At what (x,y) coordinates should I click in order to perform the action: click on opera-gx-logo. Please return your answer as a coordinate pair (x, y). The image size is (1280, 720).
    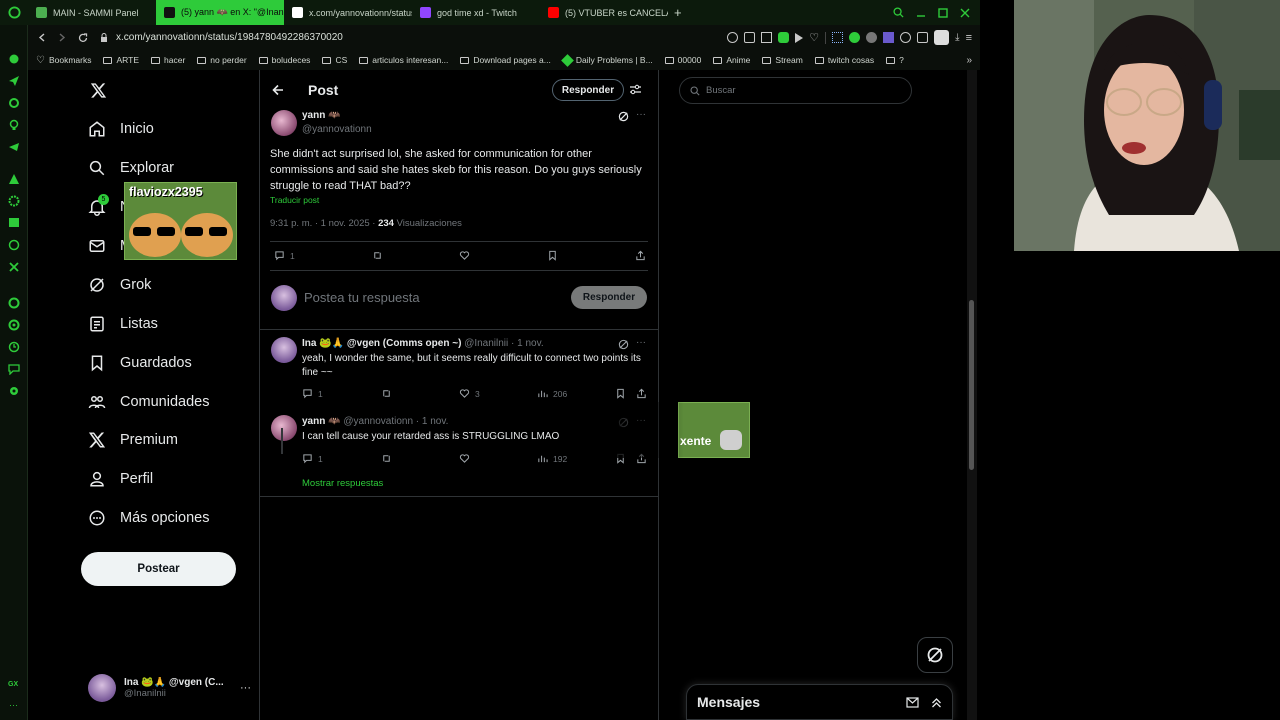
    Looking at the image, I should click on (14, 12).